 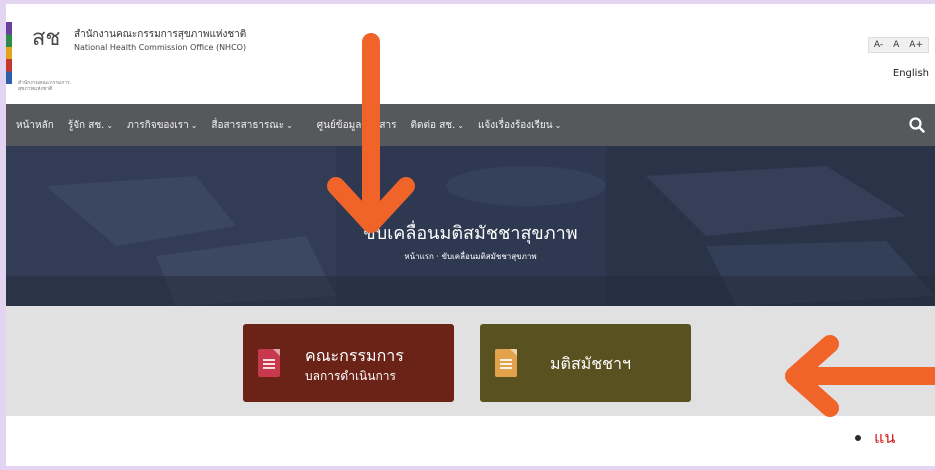 I want to click on left-arrow-icon, so click(x=860, y=376).